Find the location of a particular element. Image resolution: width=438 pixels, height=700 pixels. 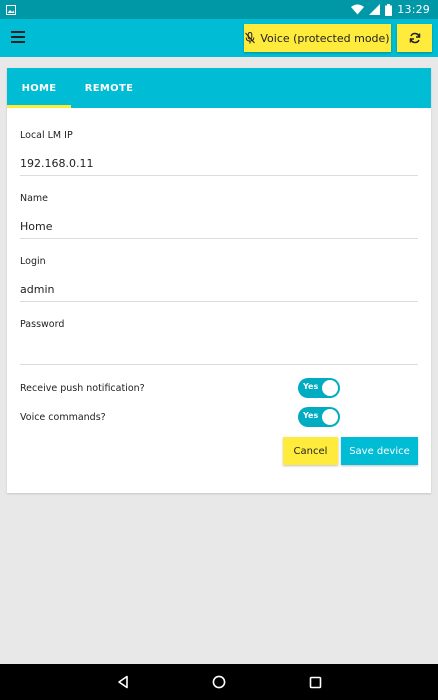

app-bar: Voice (protected mode) is located at coordinates (219, 38).